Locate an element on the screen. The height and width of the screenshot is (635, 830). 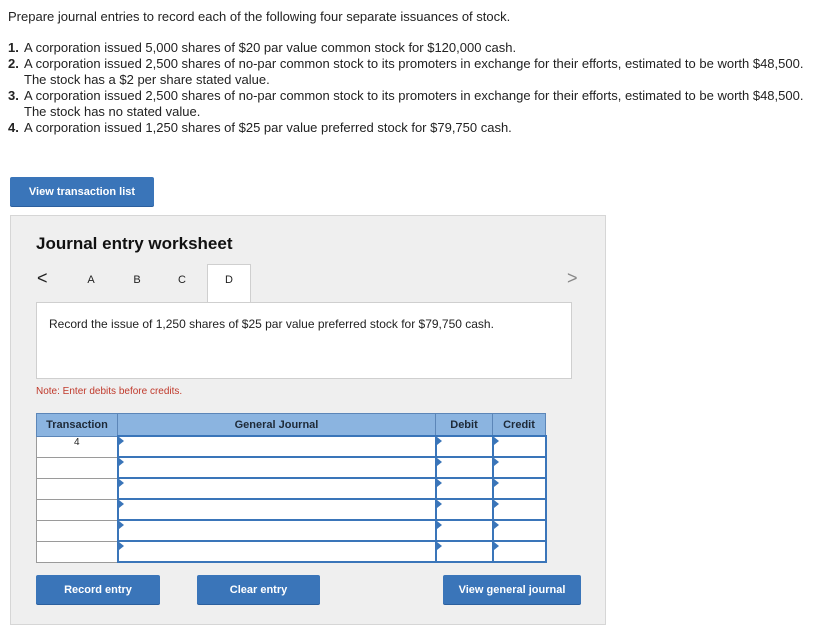
question-number: 1. is located at coordinates (13, 47).